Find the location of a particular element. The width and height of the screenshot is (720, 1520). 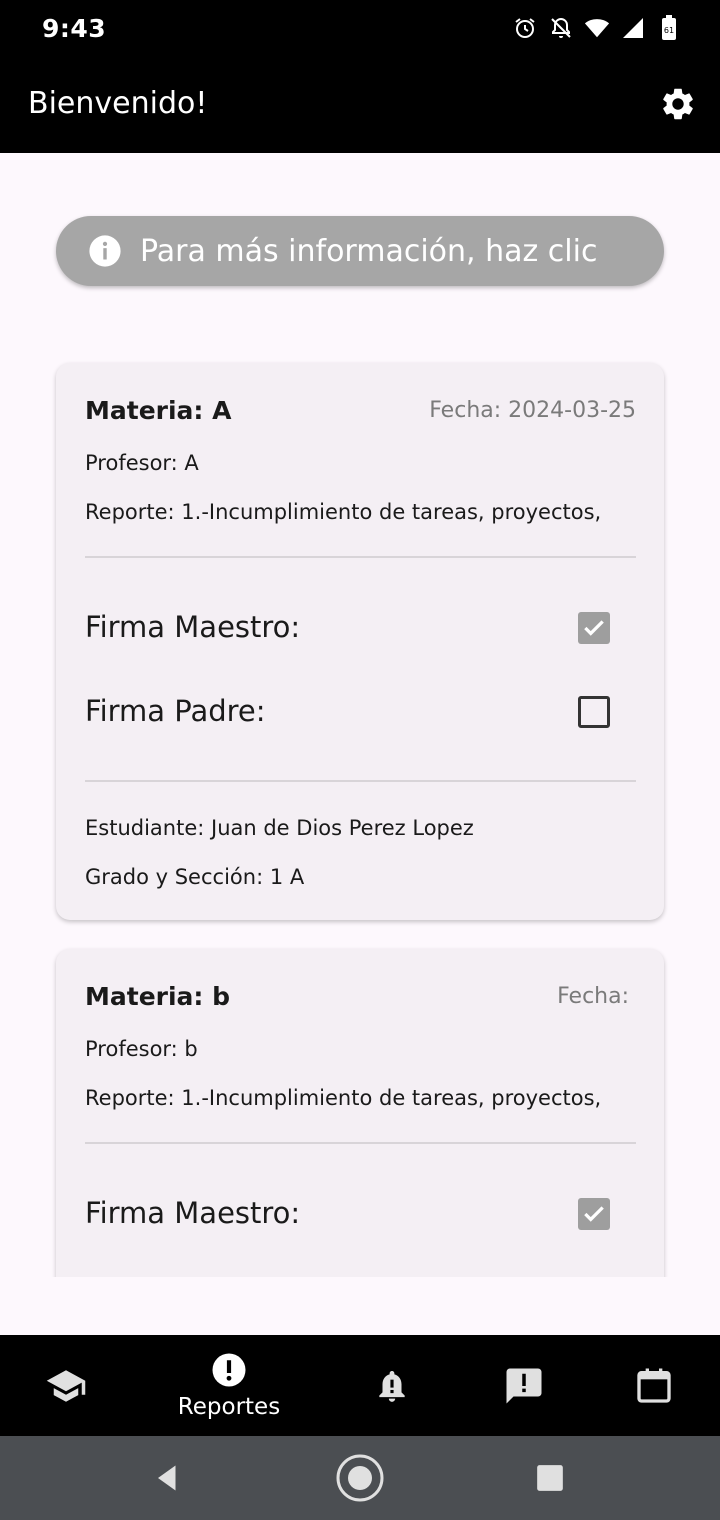

report-student: Estudiante: Juan de Dios Perez Lopez is located at coordinates (279, 828).